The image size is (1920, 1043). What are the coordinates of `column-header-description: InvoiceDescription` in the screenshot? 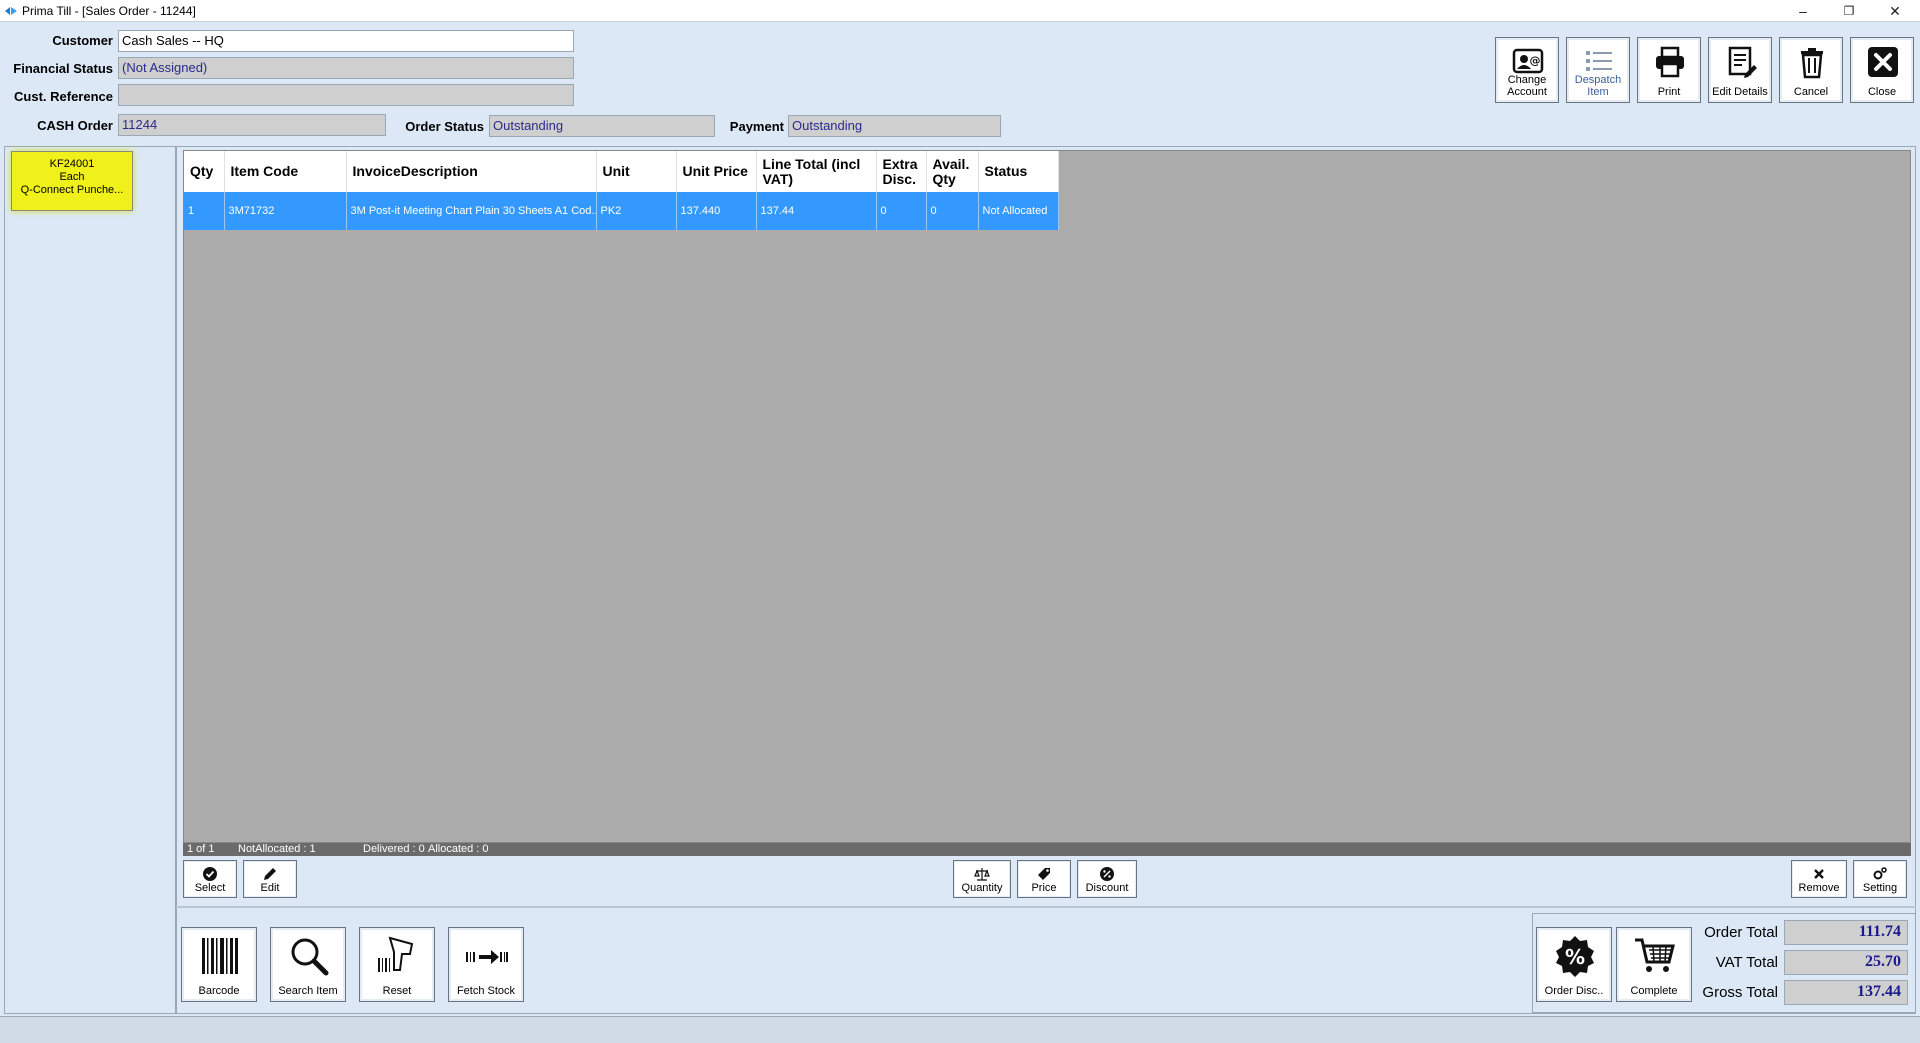 It's located at (471, 171).